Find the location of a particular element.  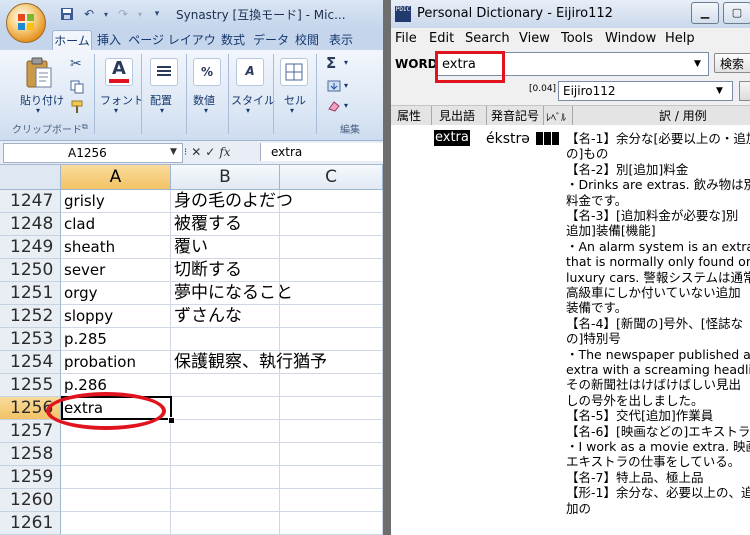

col-attribute: 属性 is located at coordinates (409, 115).